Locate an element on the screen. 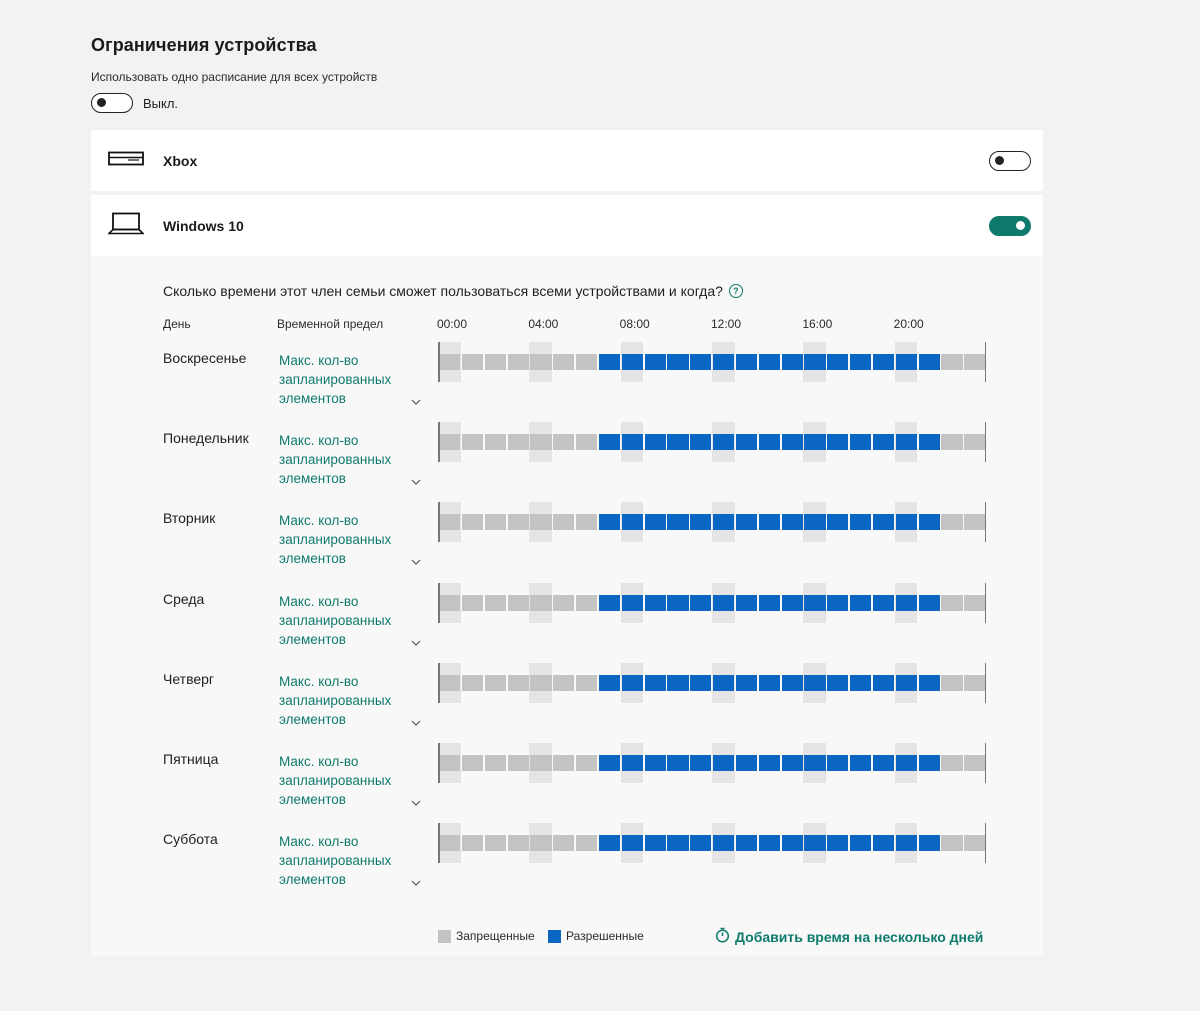 The height and width of the screenshot is (1011, 1200). device-card-xbox: Xbox is located at coordinates (567, 160).